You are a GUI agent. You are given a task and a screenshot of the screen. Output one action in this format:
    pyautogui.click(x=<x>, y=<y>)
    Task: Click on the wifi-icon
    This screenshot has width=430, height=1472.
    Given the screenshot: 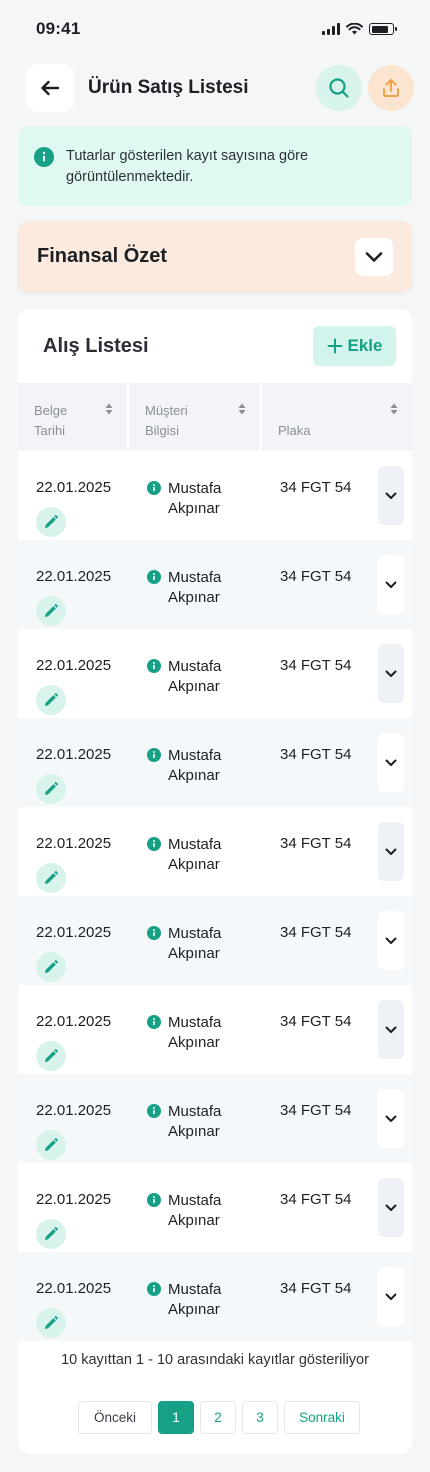 What is the action you would take?
    pyautogui.click(x=354, y=29)
    